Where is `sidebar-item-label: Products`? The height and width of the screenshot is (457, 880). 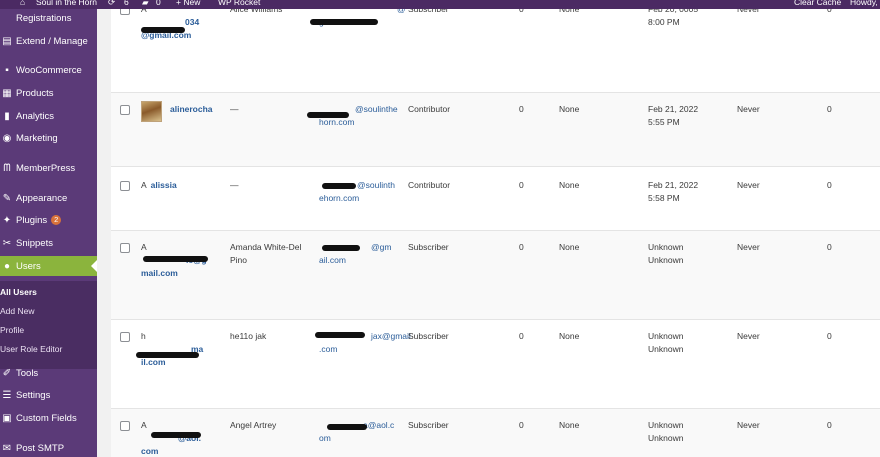
sidebar-item-label: Products is located at coordinates (35, 93).